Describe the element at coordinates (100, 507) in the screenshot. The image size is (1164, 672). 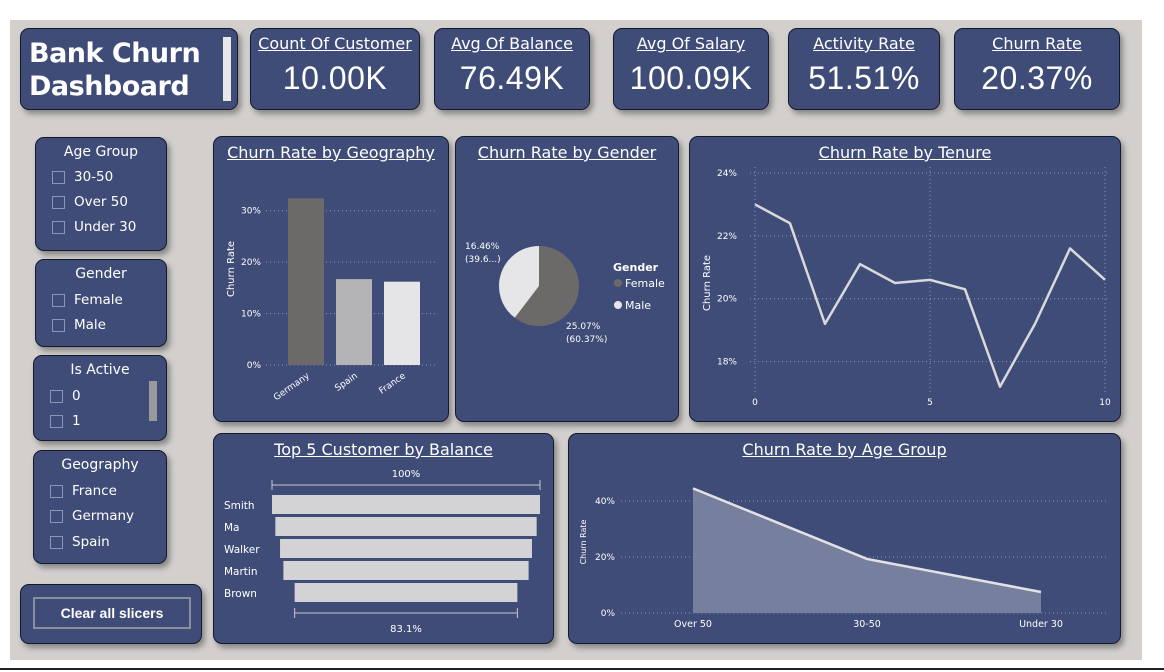
I see `slicer-geography: Geography France Germany Spain` at that location.